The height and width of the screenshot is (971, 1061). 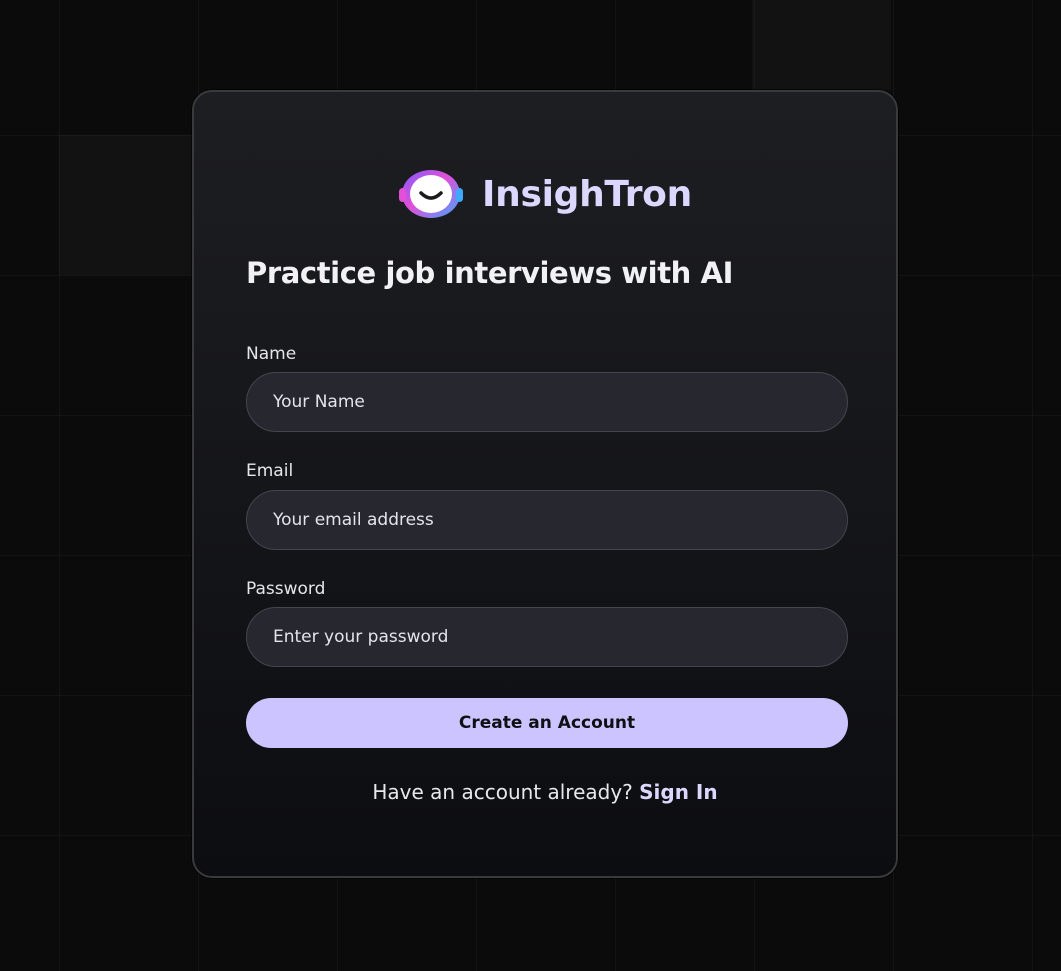 What do you see at coordinates (431, 194) in the screenshot?
I see `robot-face-logo-icon` at bounding box center [431, 194].